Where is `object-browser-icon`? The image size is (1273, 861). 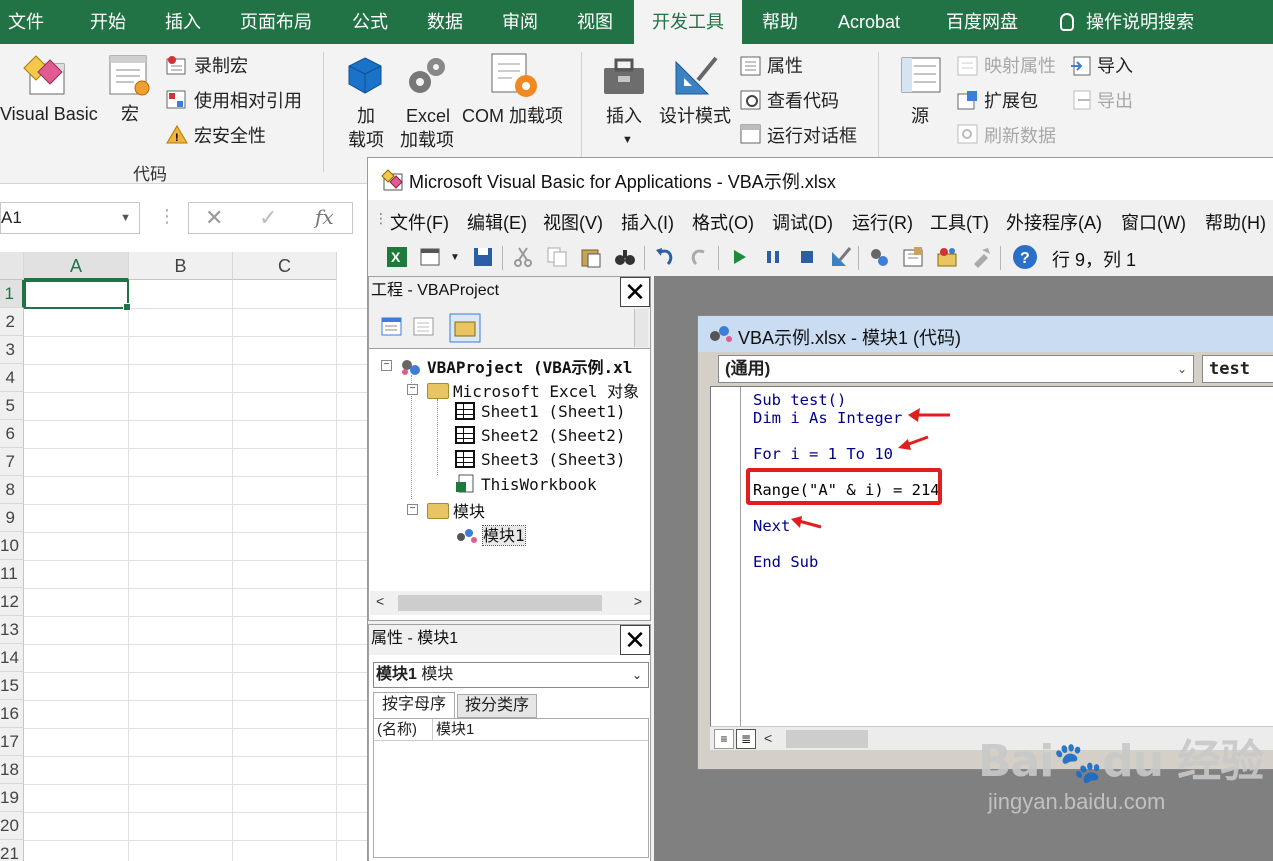 object-browser-icon is located at coordinates (947, 257).